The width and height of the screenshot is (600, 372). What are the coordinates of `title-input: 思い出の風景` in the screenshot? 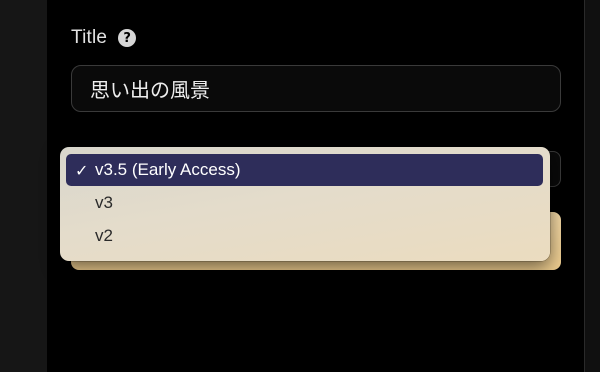 It's located at (316, 88).